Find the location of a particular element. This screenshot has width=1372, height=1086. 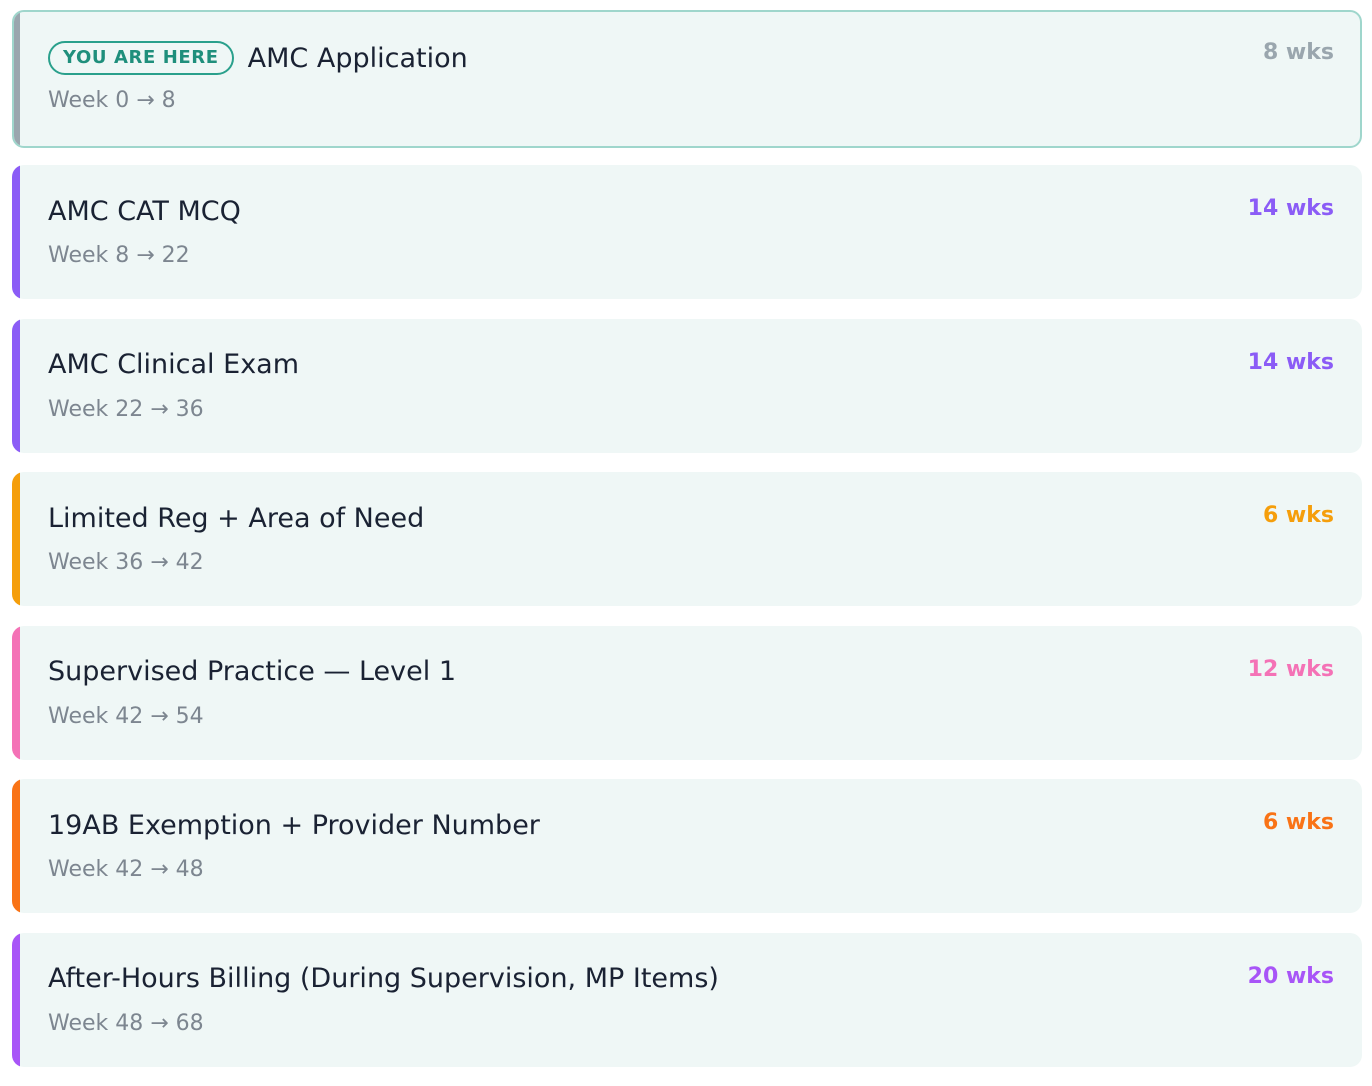

phase-title-row: Limited Reg + Area of Need is located at coordinates (236, 518).